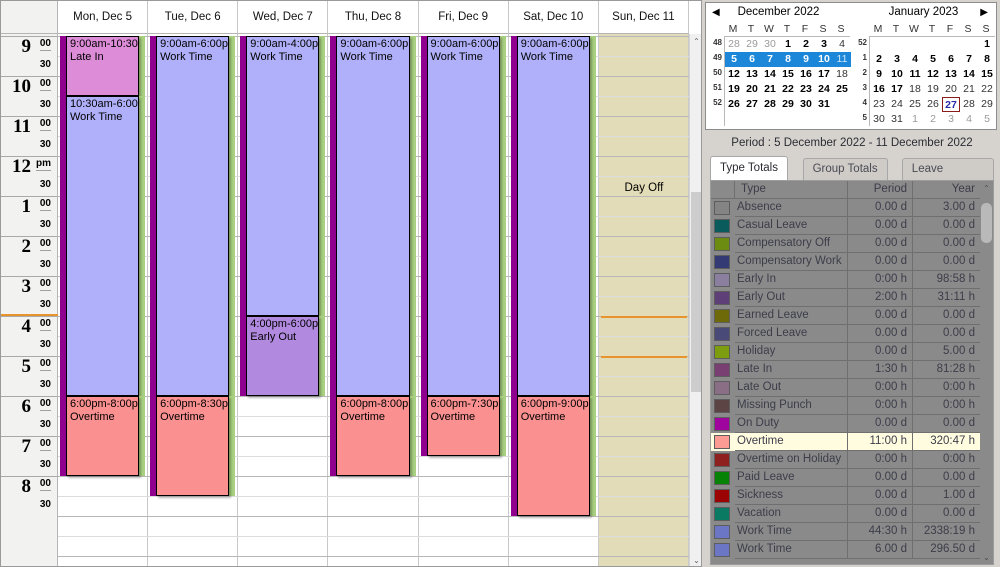 The height and width of the screenshot is (567, 1000). Describe the element at coordinates (845, 169) in the screenshot. I see `tab-group-totals: Group Totals` at that location.